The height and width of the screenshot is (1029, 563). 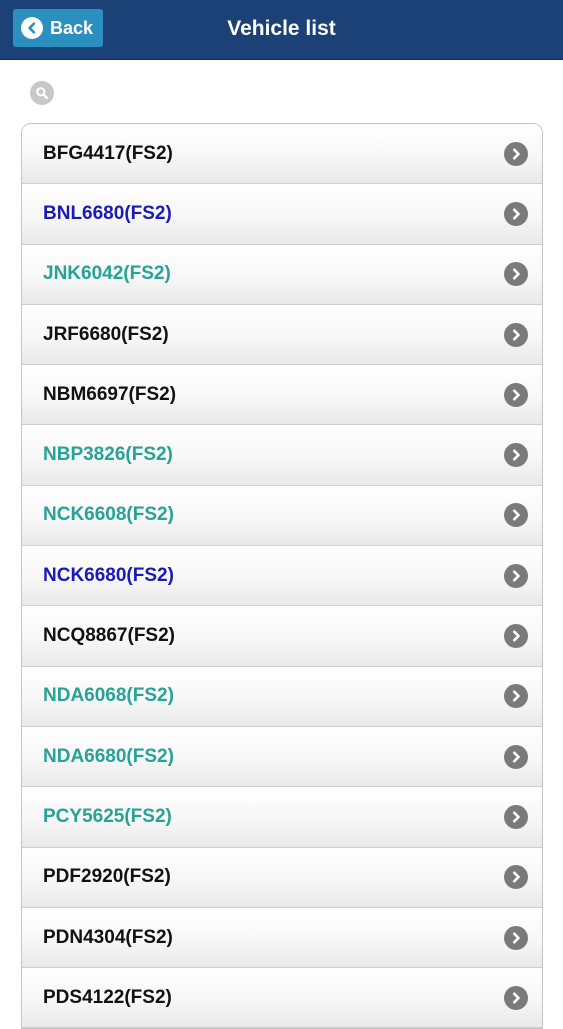 What do you see at coordinates (108, 153) in the screenshot?
I see `vehicle-label: BFG4417(FS2)` at bounding box center [108, 153].